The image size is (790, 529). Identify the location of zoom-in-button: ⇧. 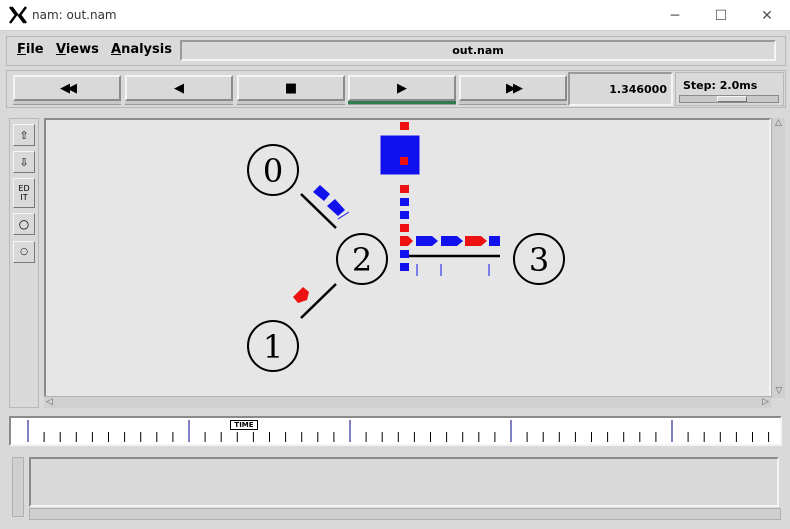
(24, 135).